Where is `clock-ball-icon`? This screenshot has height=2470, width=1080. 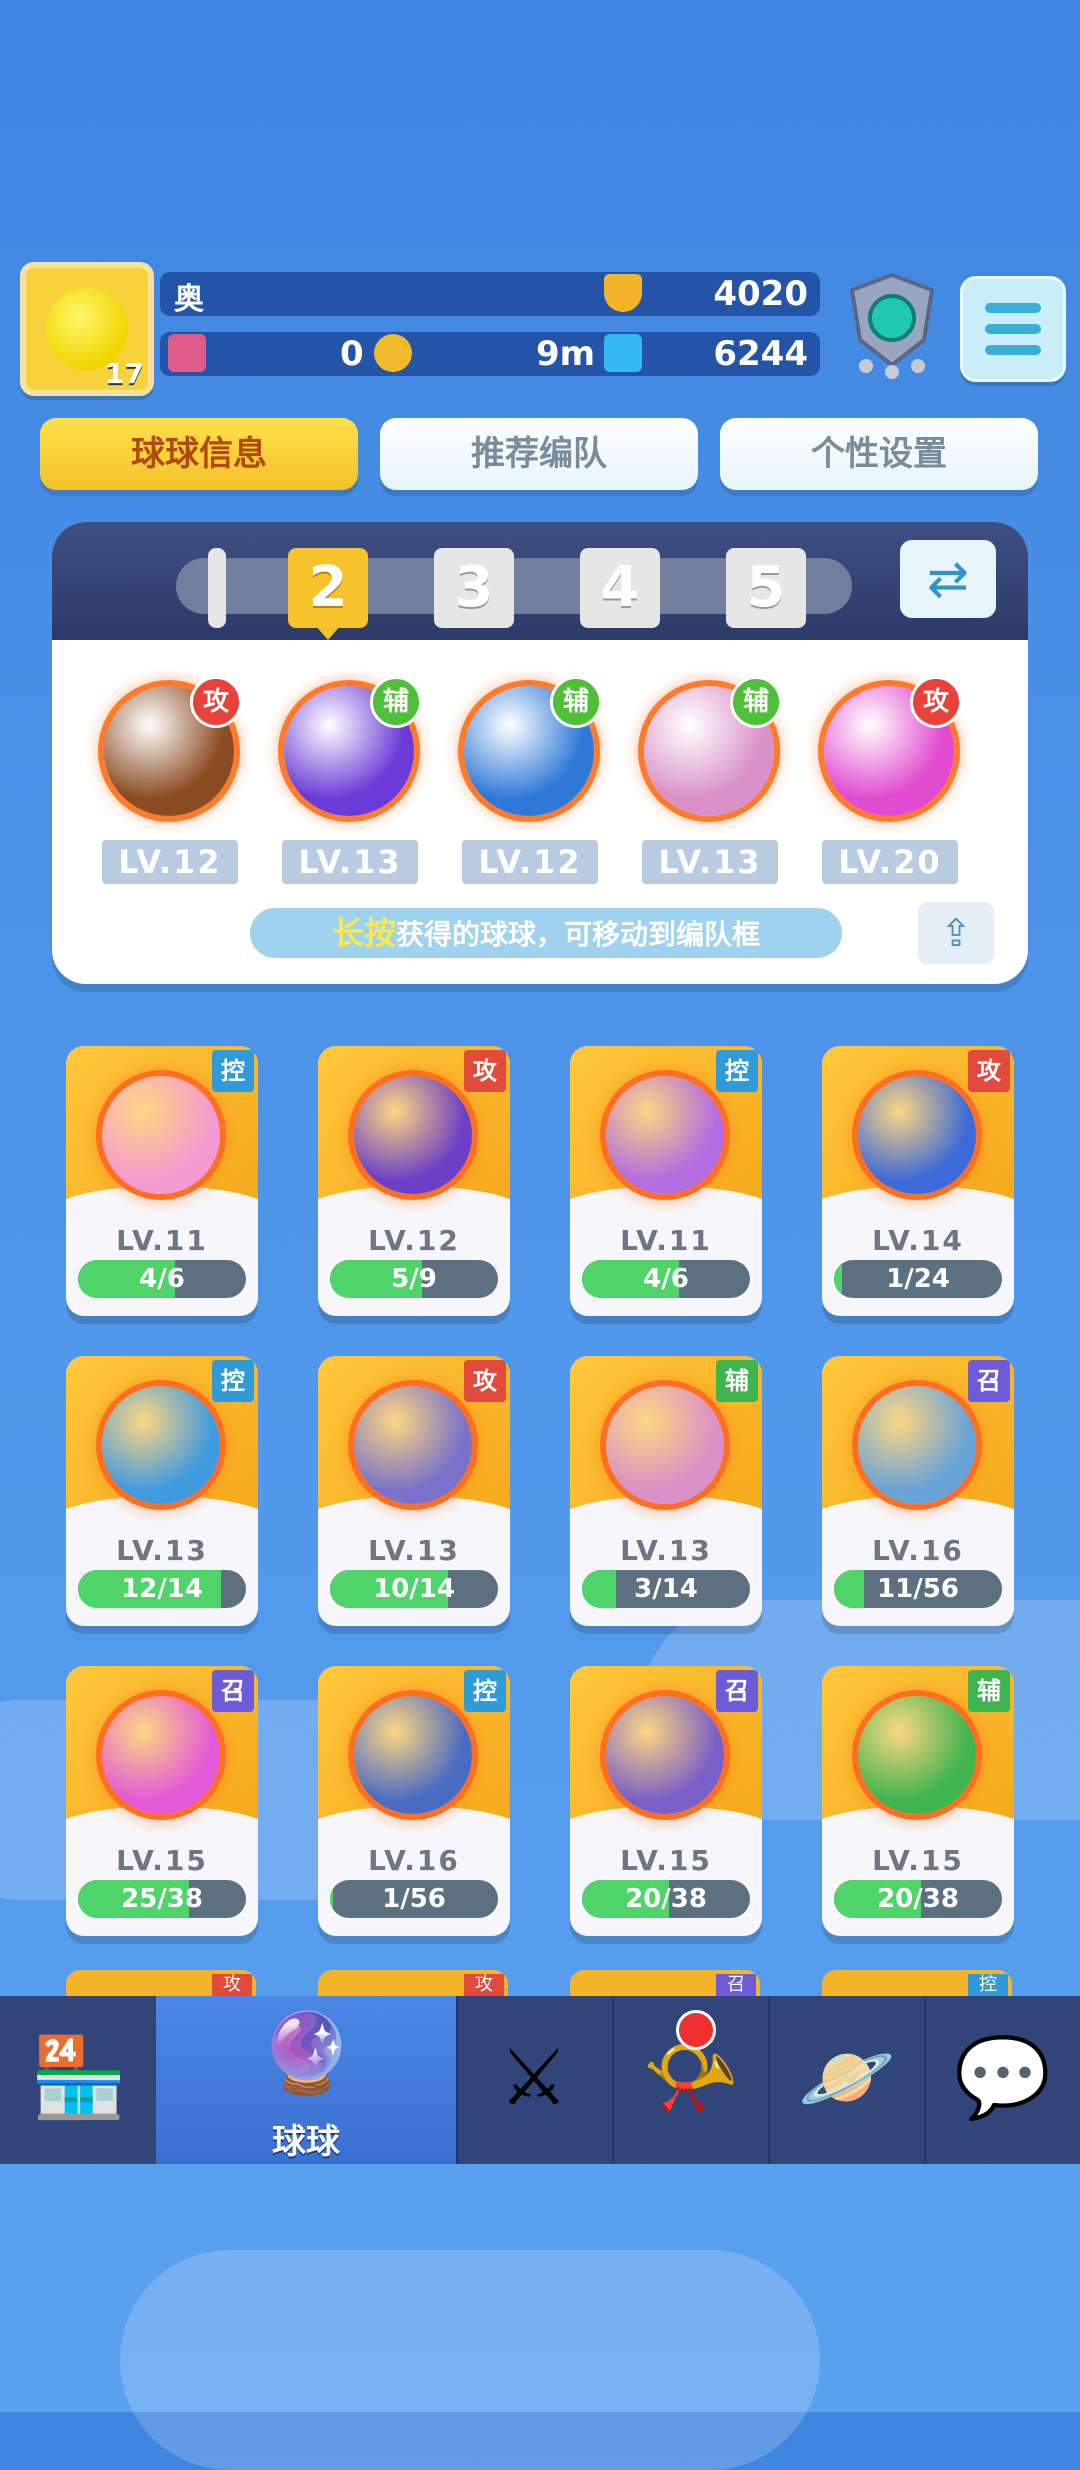
clock-ball-icon is located at coordinates (413, 1755).